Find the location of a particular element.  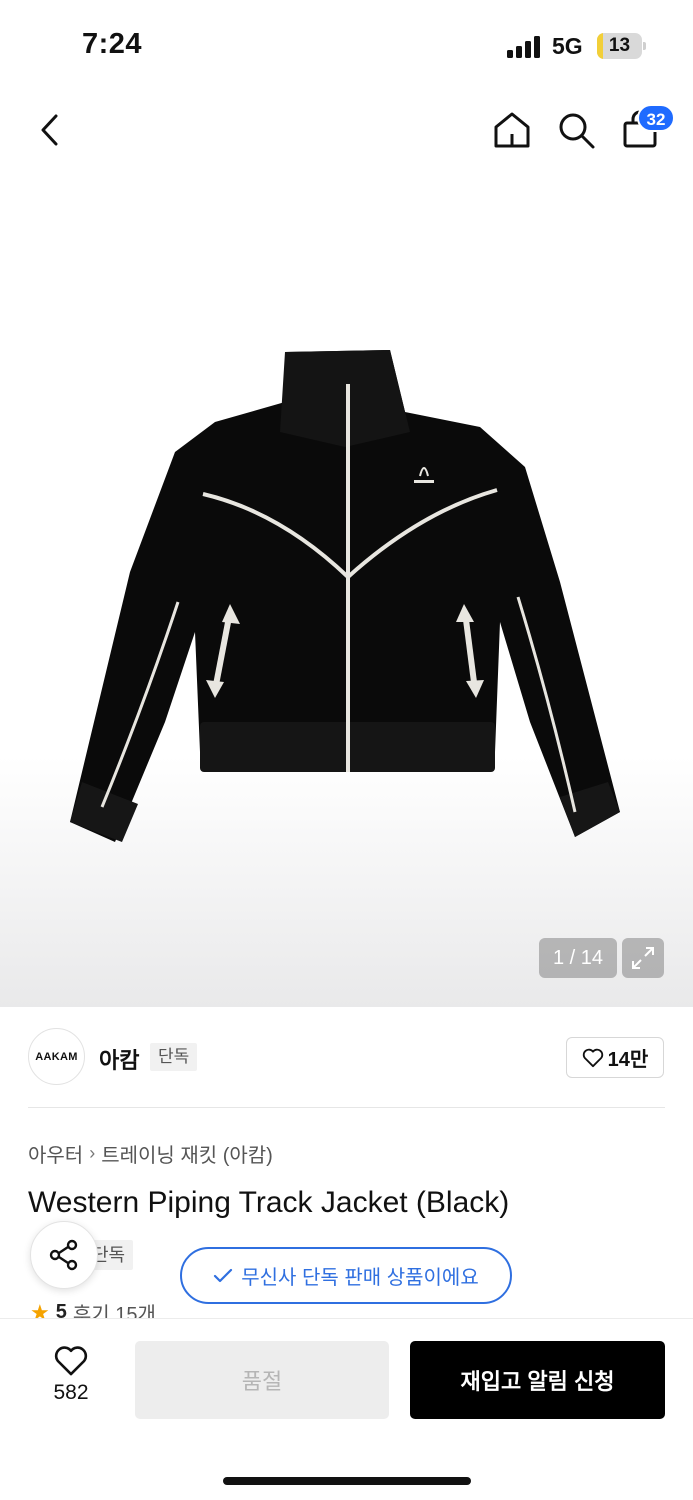

expand-image-button is located at coordinates (643, 958).